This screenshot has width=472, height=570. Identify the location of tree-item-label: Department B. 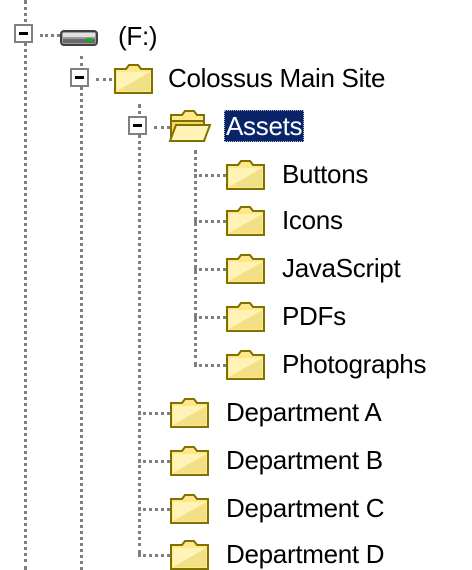
(304, 460).